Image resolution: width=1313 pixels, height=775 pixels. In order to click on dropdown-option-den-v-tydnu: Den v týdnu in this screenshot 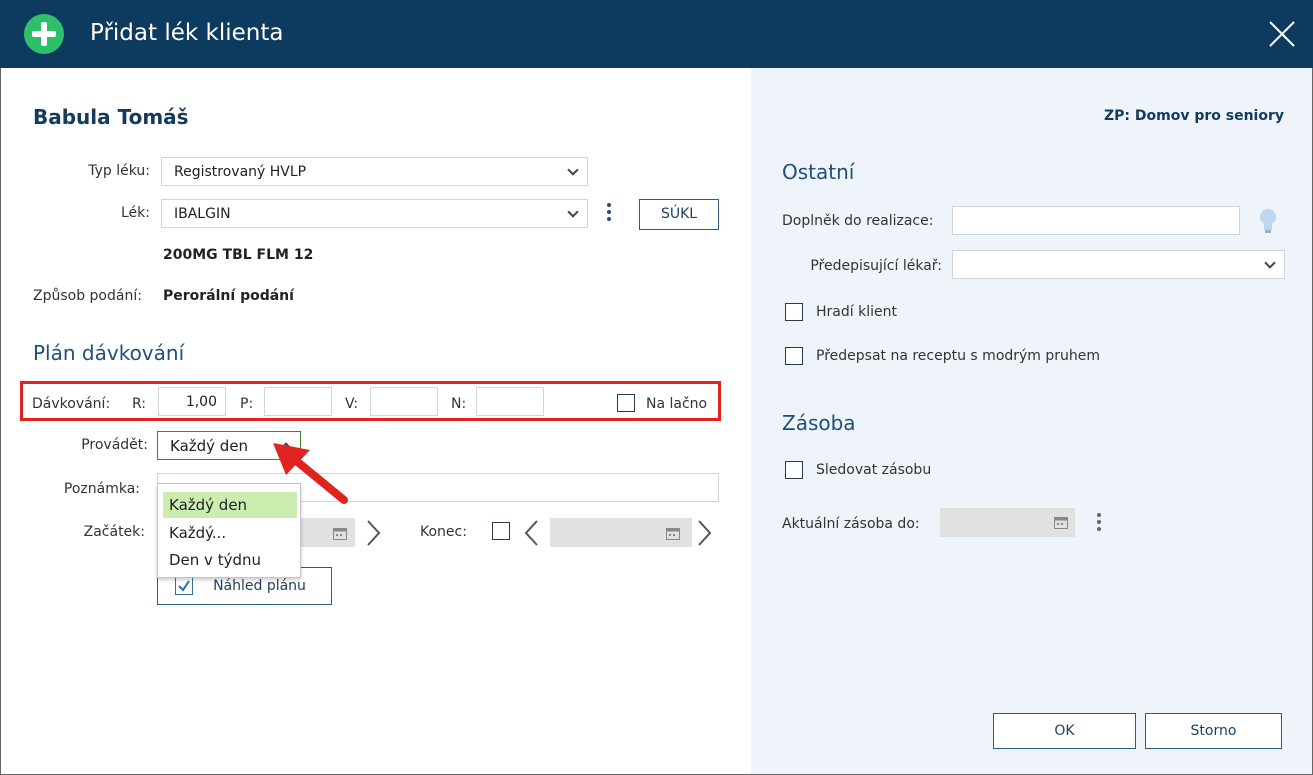, I will do `click(230, 560)`.